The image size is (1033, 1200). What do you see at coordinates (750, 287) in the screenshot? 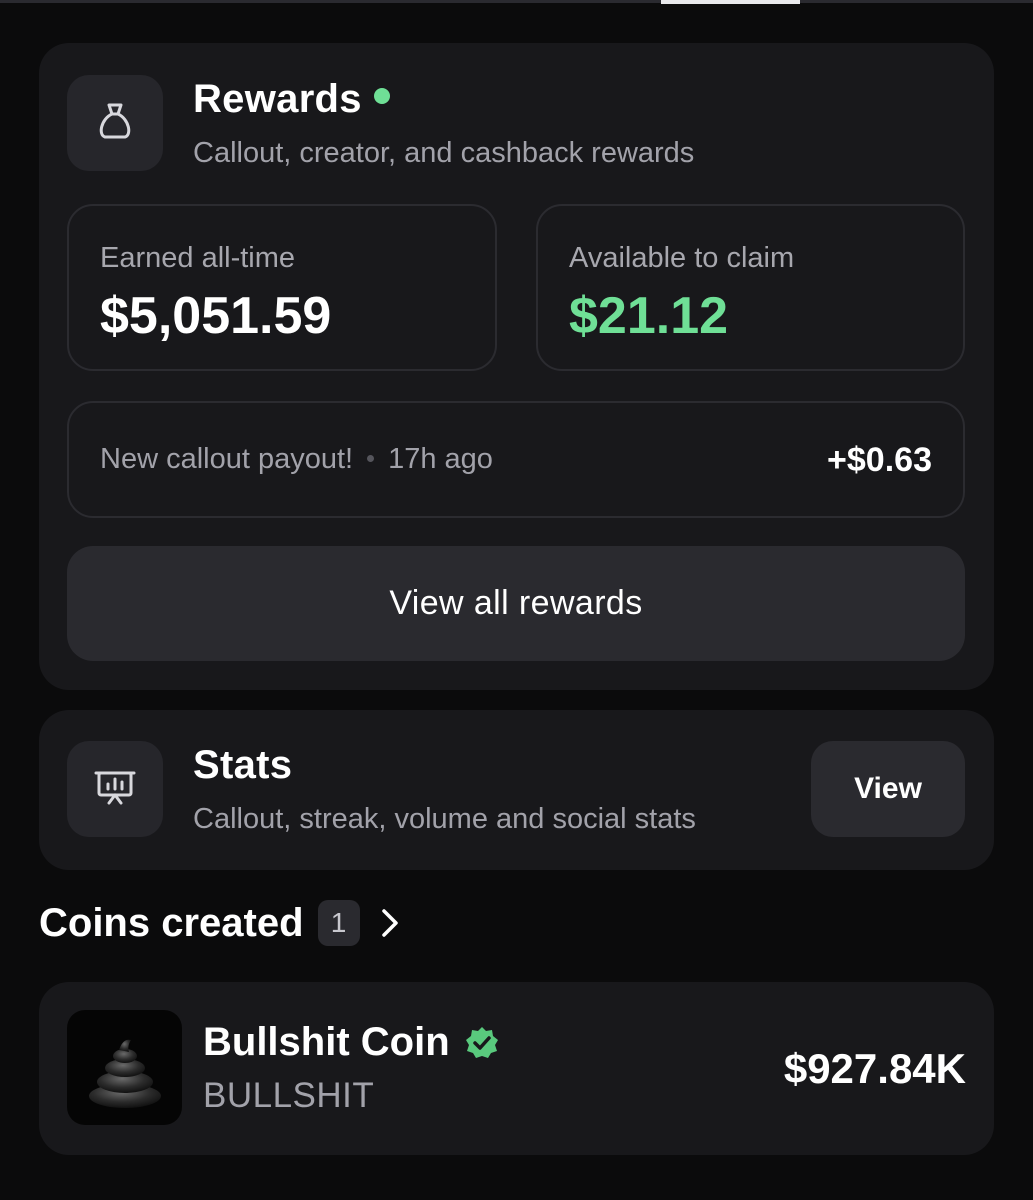
I see `available-to-claim-box: Available to claim $21.12` at bounding box center [750, 287].